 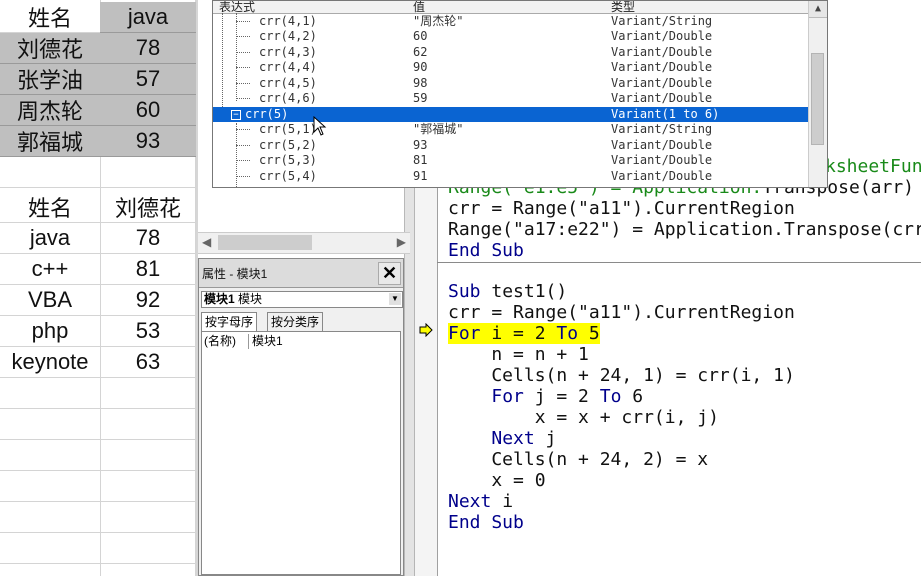 I want to click on watch-row: crr(5,2) 93 Variant/Double, so click(x=512, y=145).